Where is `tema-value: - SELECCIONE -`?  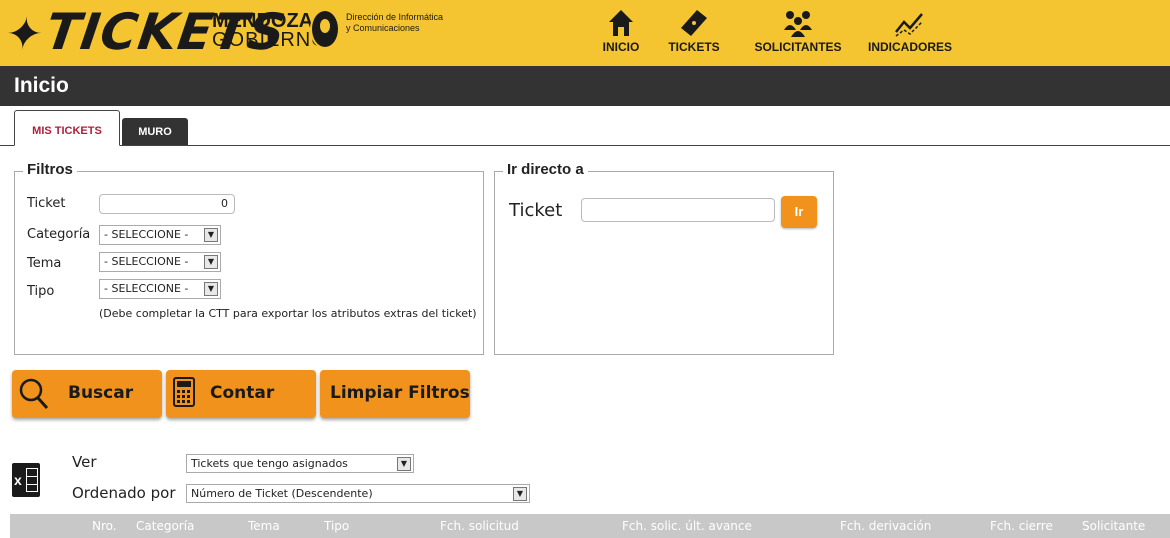
tema-value: - SELECCIONE - is located at coordinates (146, 261).